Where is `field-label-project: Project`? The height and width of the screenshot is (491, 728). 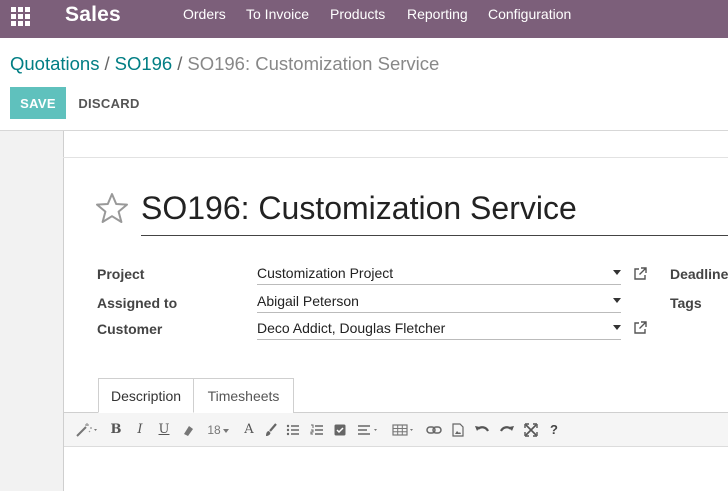 field-label-project: Project is located at coordinates (121, 274).